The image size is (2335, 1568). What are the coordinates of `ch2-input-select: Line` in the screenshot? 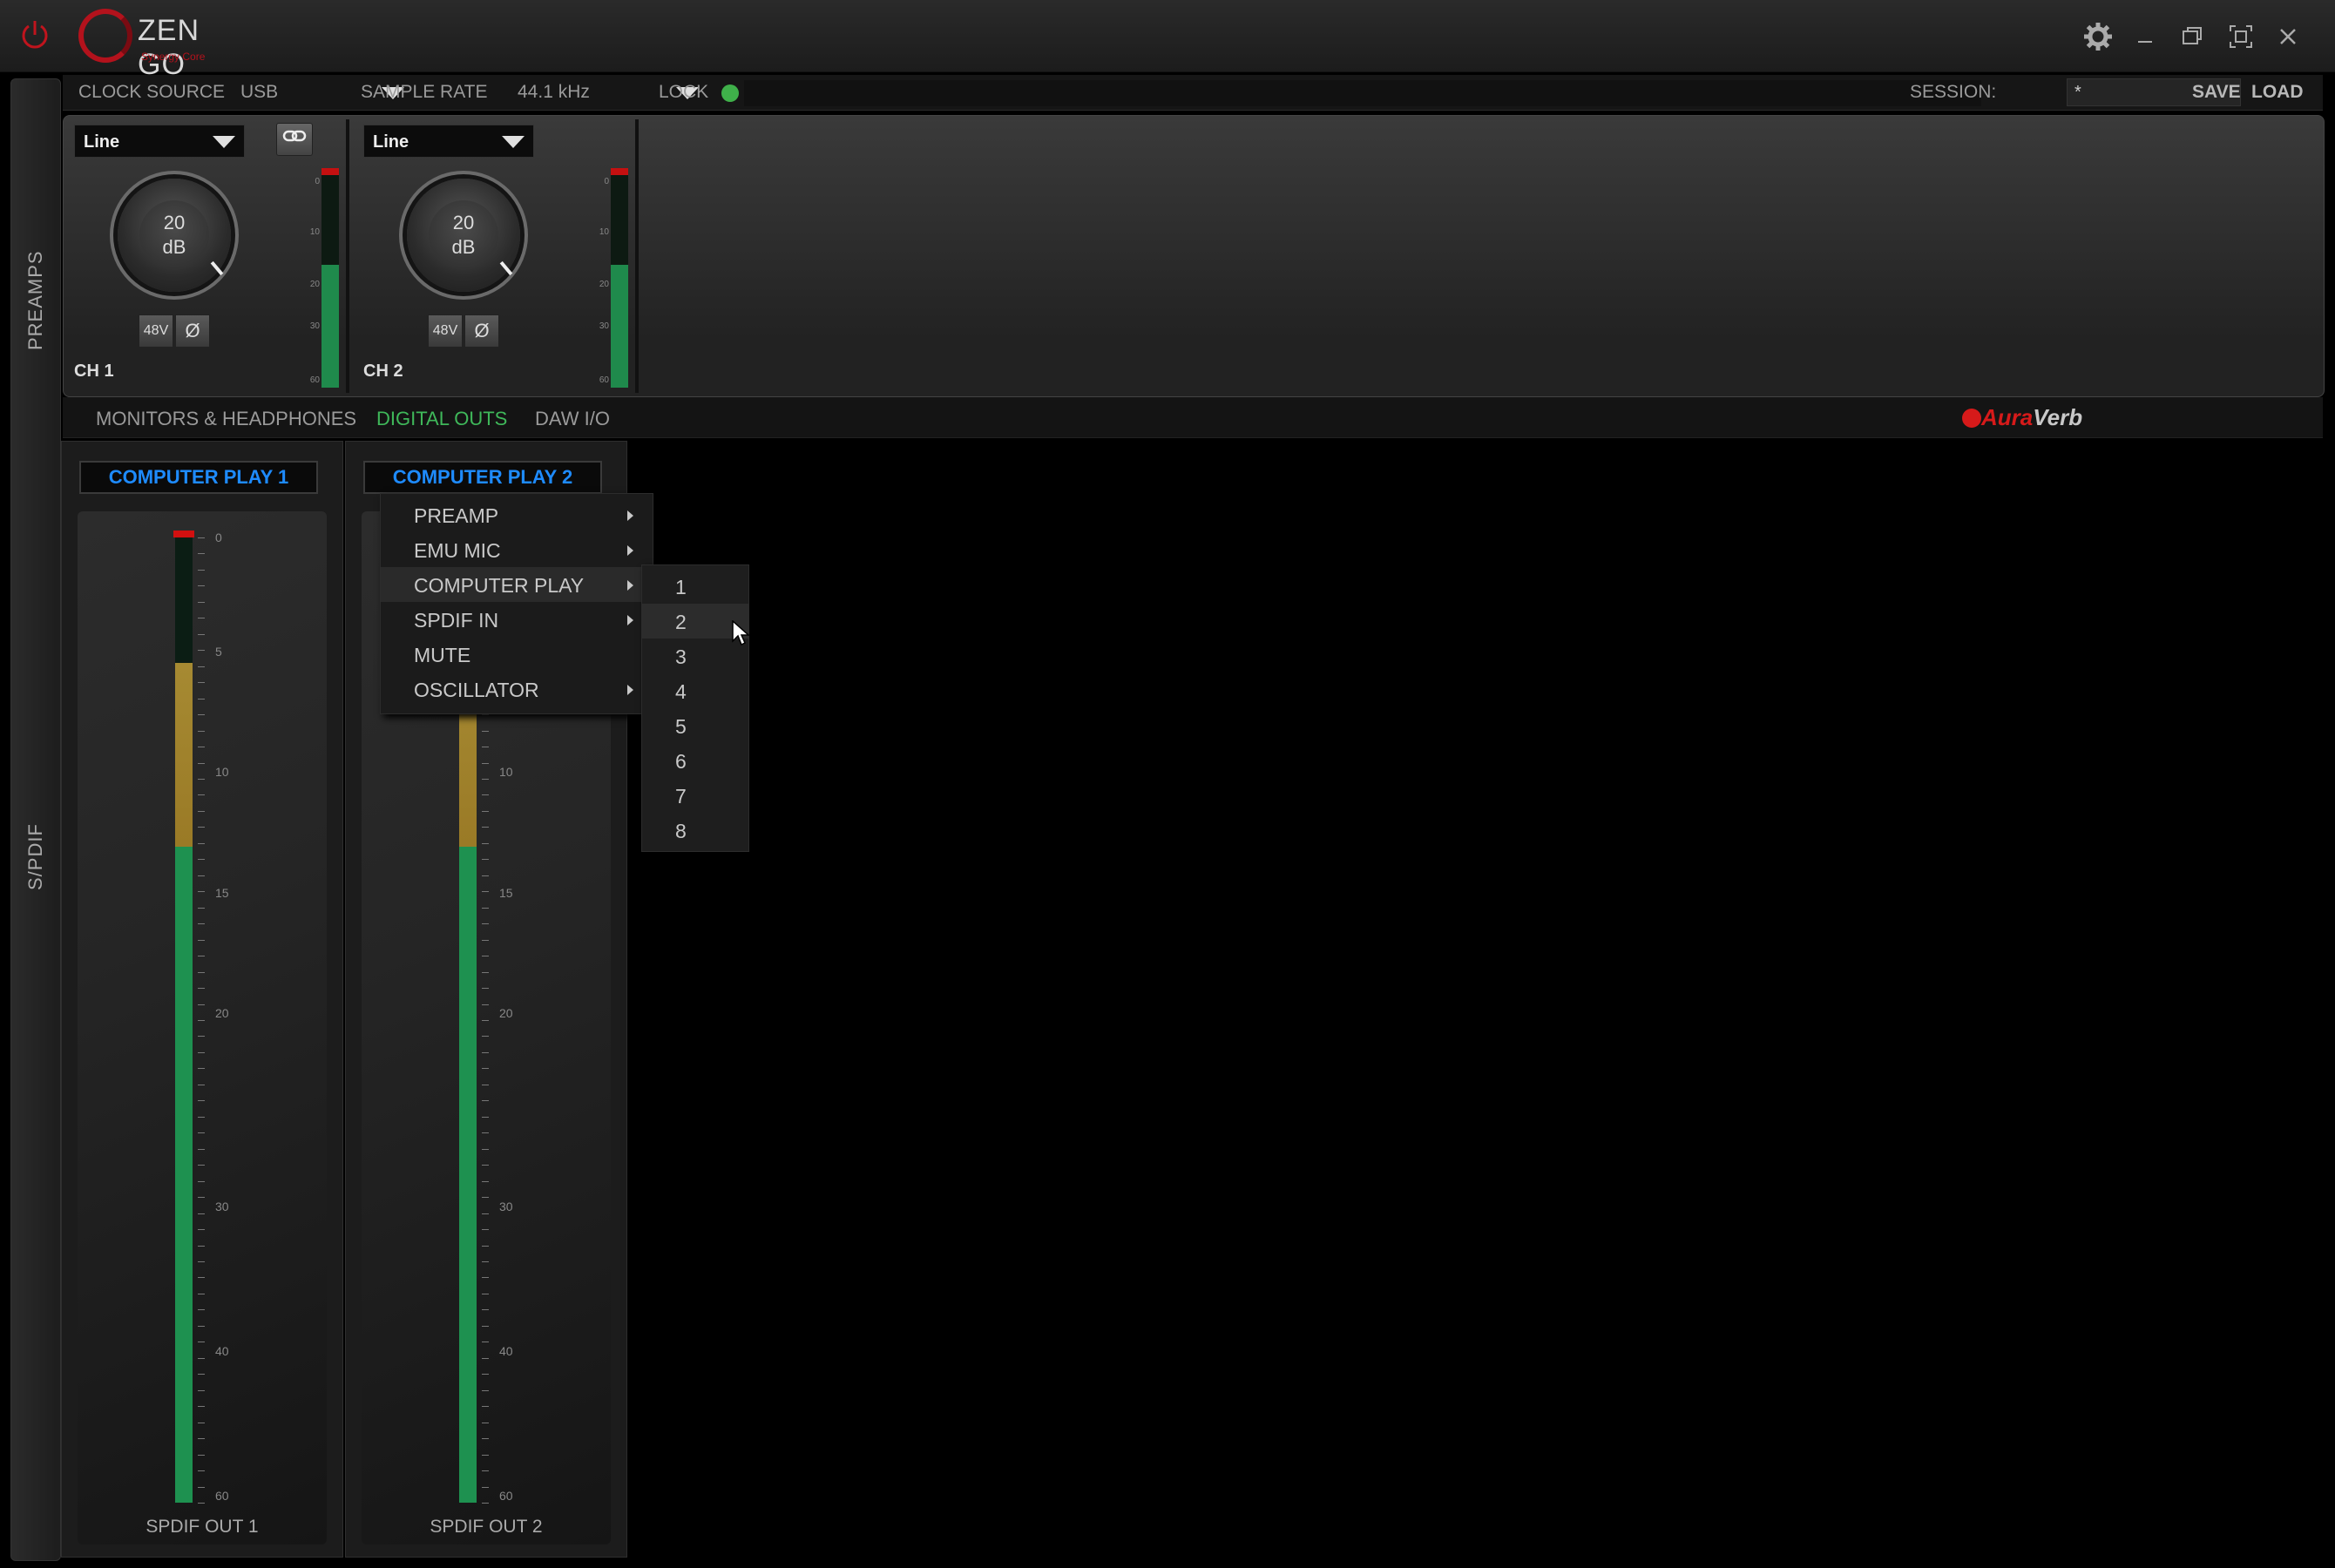 It's located at (448, 141).